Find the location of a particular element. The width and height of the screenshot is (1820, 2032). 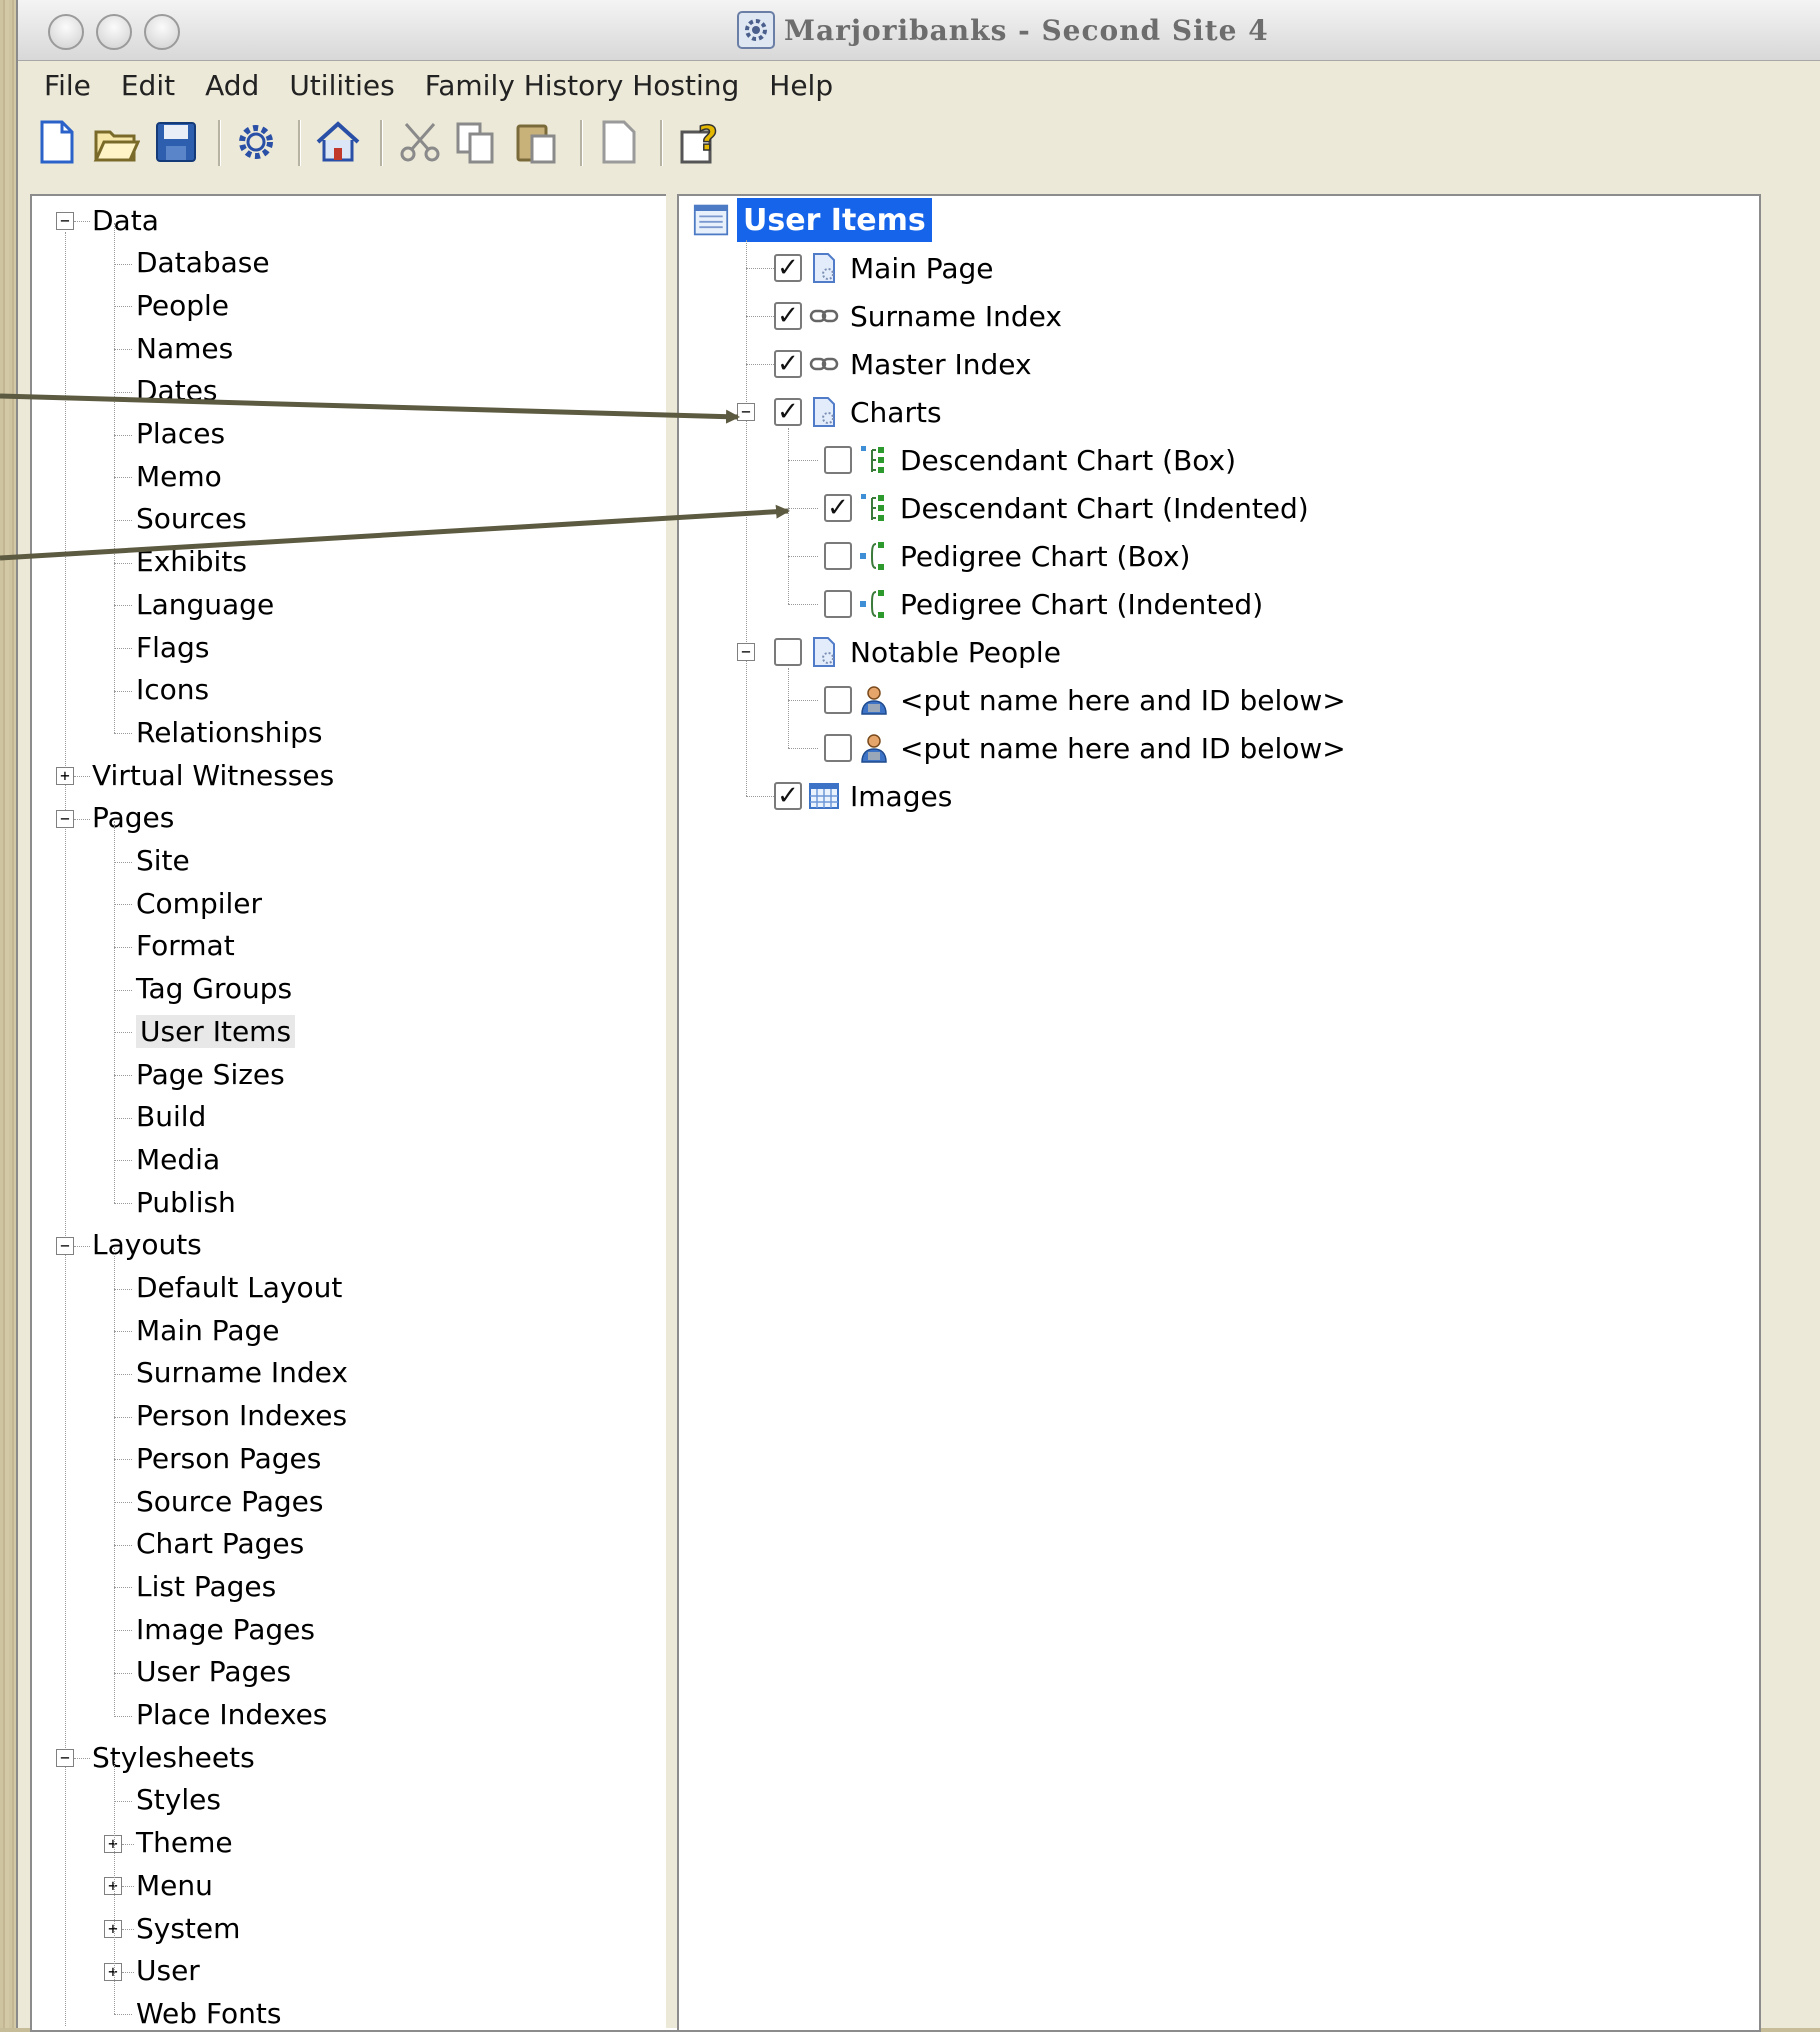

user-subitem-pedigree-chart-box: Pedigree Chart (Box) is located at coordinates (1007, 556).